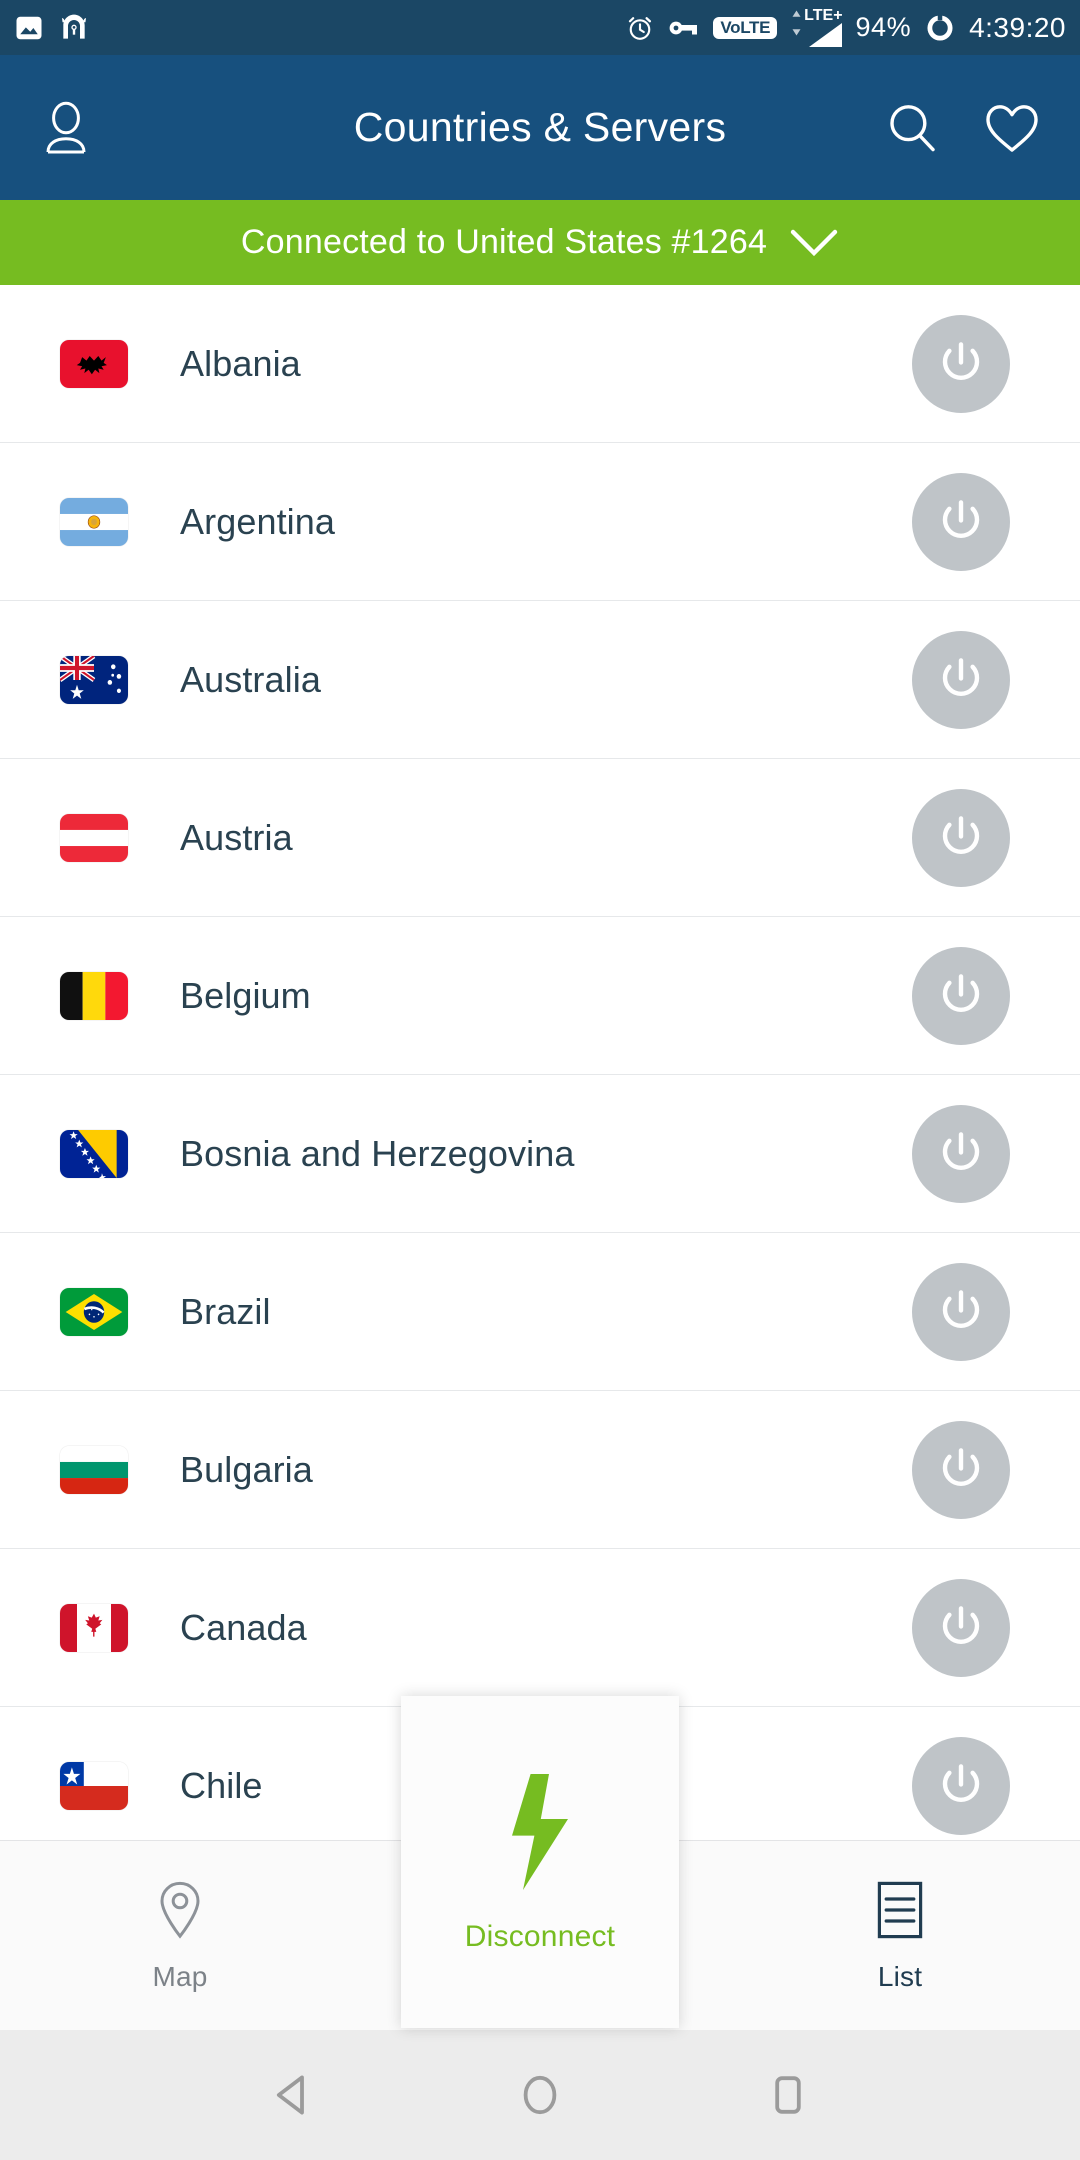 The width and height of the screenshot is (1080, 2160). I want to click on country-name: Brazil, so click(225, 1311).